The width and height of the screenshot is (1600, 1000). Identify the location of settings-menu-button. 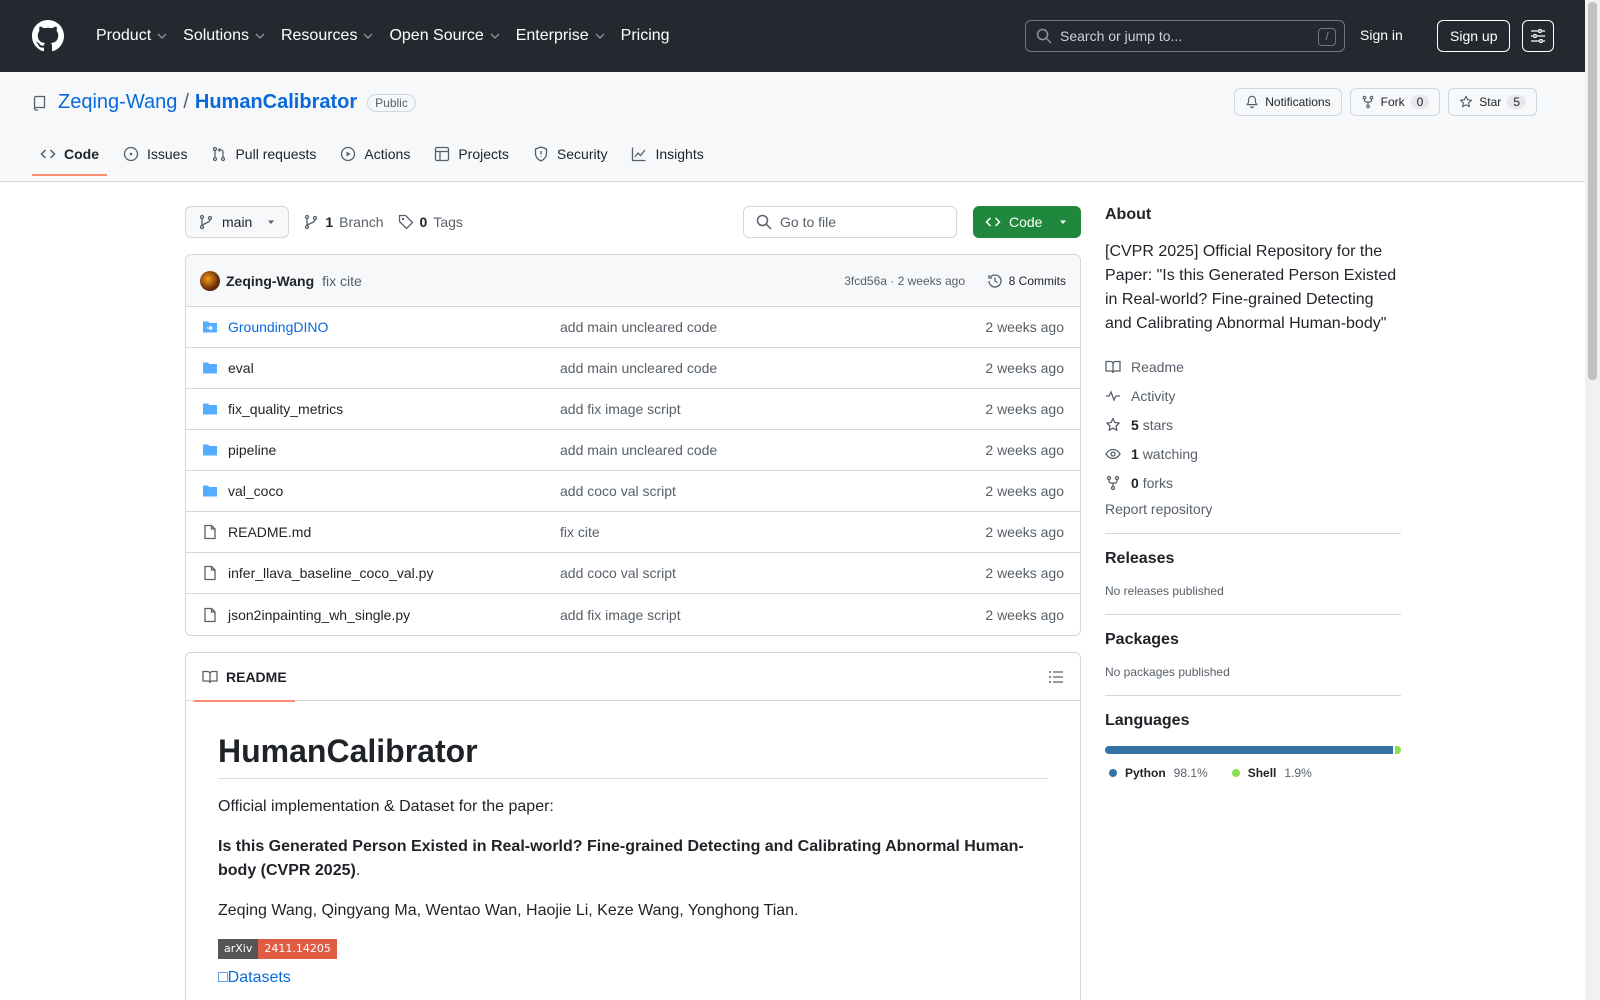
(1538, 36).